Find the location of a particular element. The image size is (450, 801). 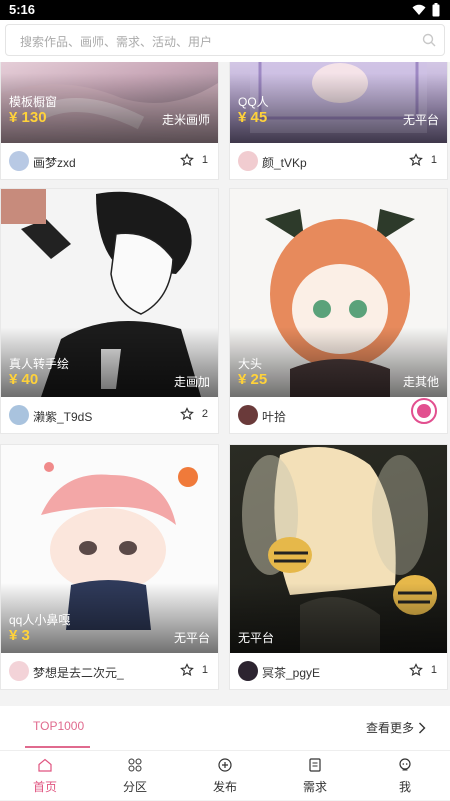

tab-label: 分区 is located at coordinates (134, 787).